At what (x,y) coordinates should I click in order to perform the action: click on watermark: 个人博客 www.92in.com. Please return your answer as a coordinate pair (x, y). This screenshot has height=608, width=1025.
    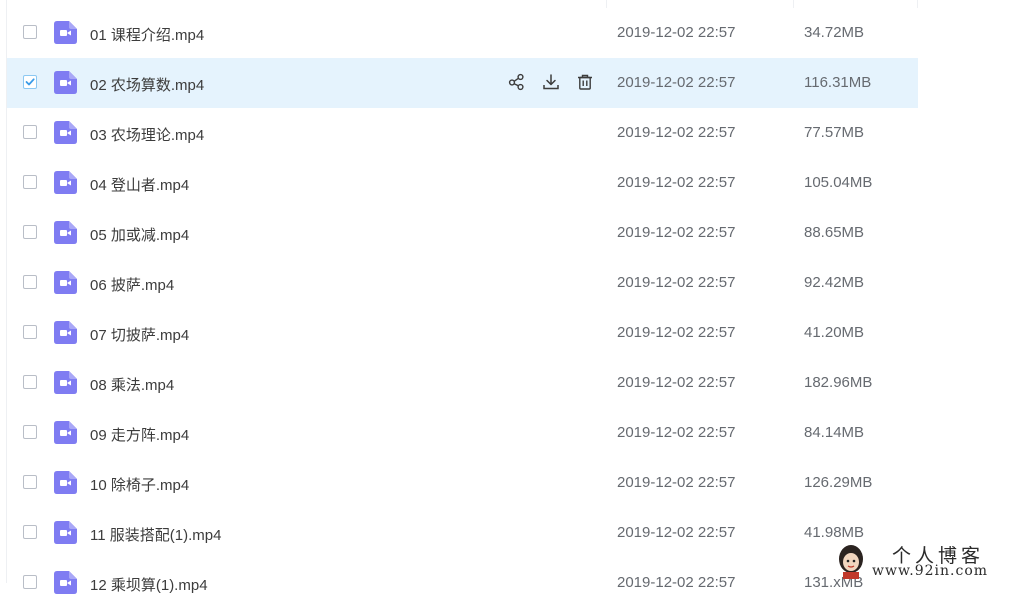
    Looking at the image, I should click on (928, 562).